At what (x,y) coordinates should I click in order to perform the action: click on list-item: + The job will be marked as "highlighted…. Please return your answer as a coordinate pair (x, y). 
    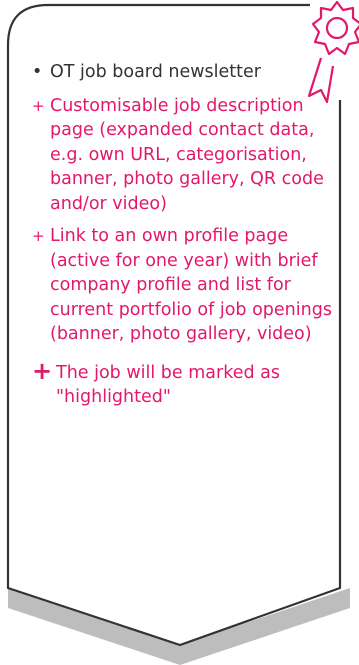
    Looking at the image, I should click on (187, 383).